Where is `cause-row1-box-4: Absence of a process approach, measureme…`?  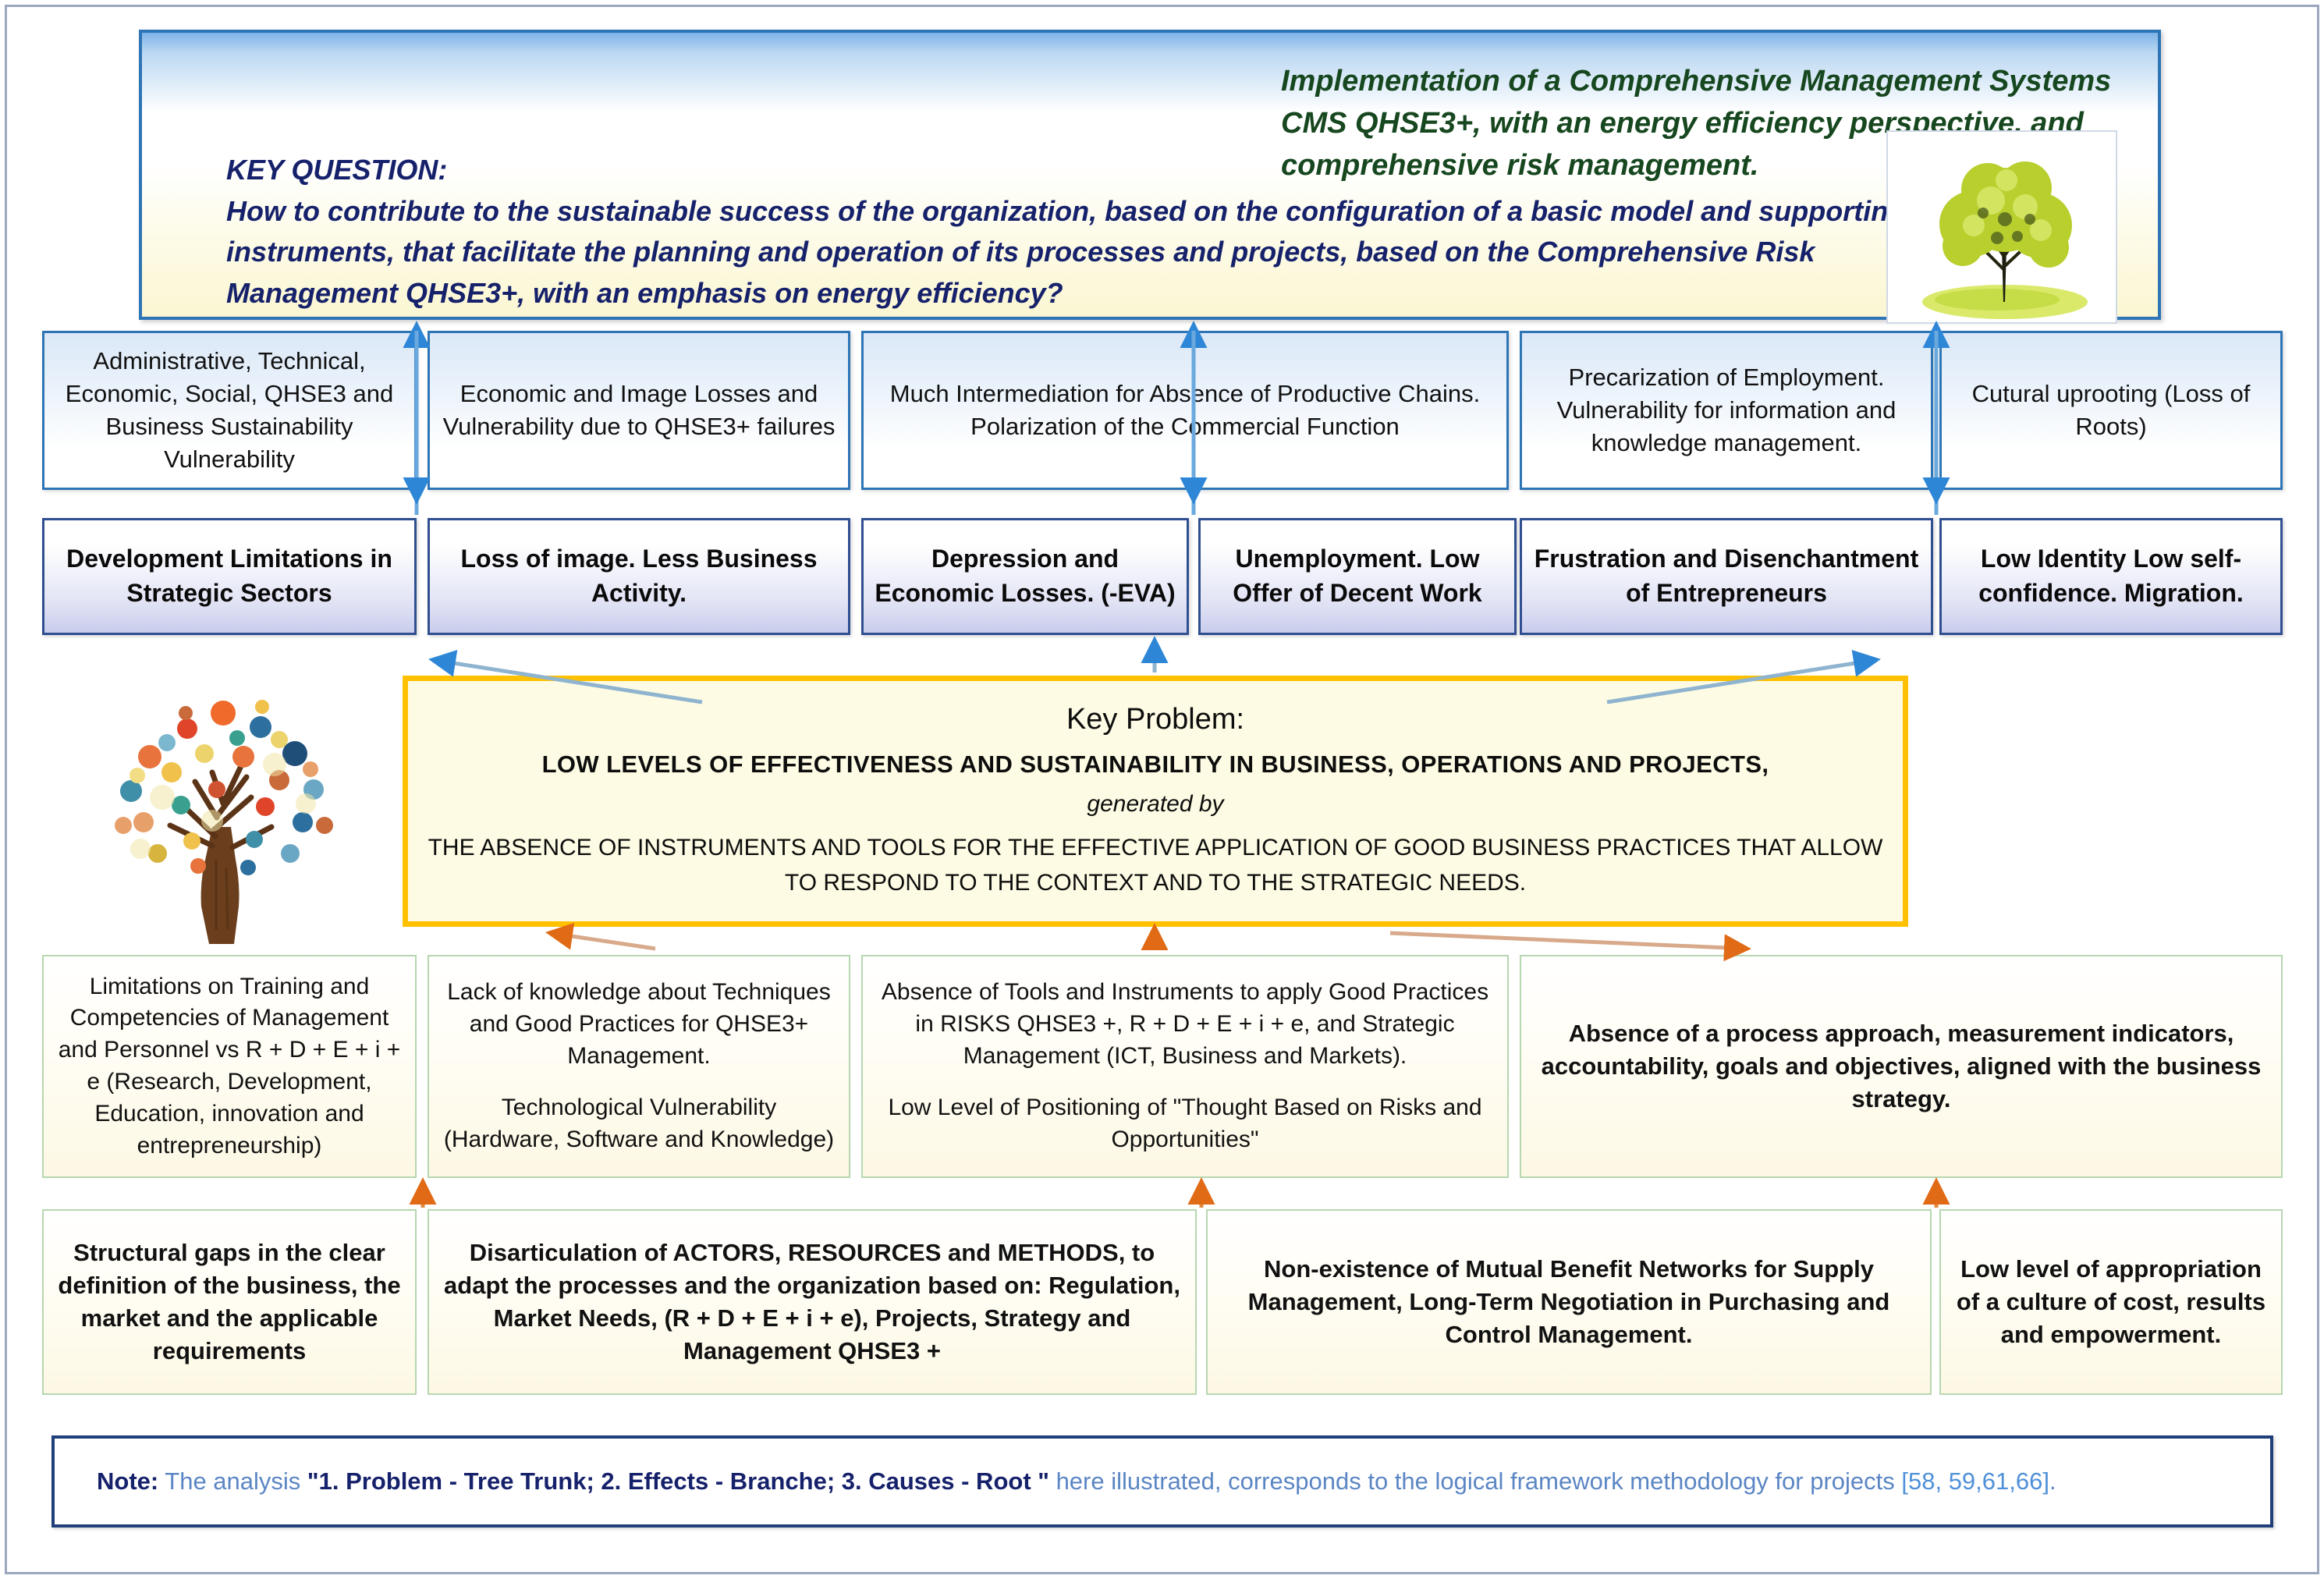
cause-row1-box-4: Absence of a process approach, measureme… is located at coordinates (1901, 1066).